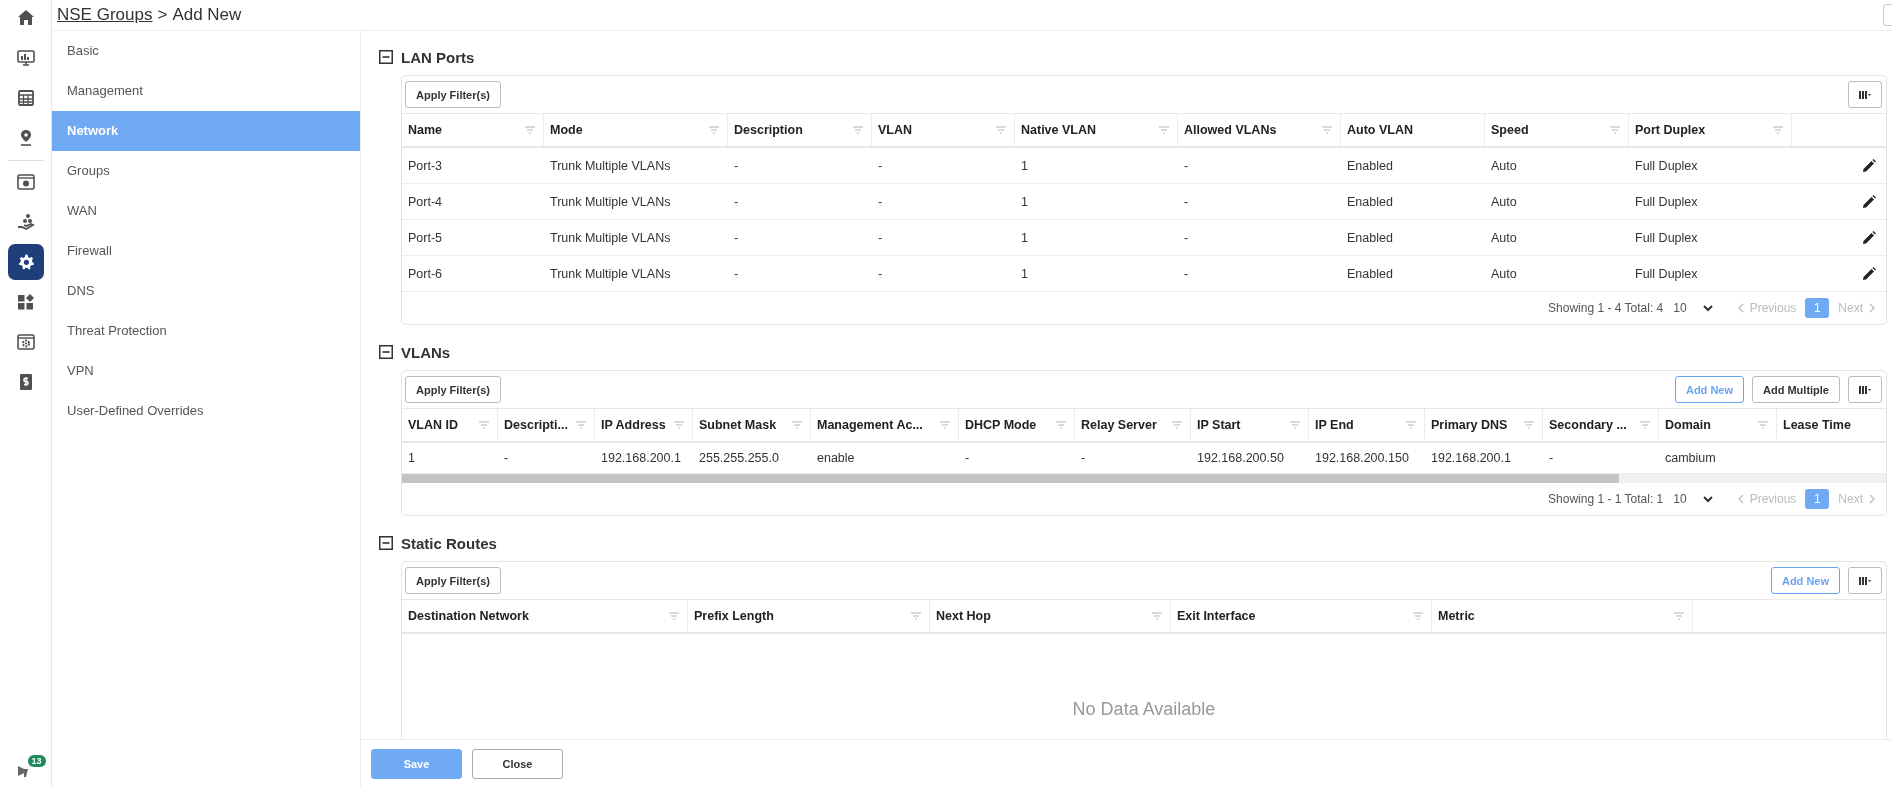 This screenshot has height=787, width=1892. Describe the element at coordinates (1144, 478) in the screenshot. I see `horizontal-scrollbar` at that location.